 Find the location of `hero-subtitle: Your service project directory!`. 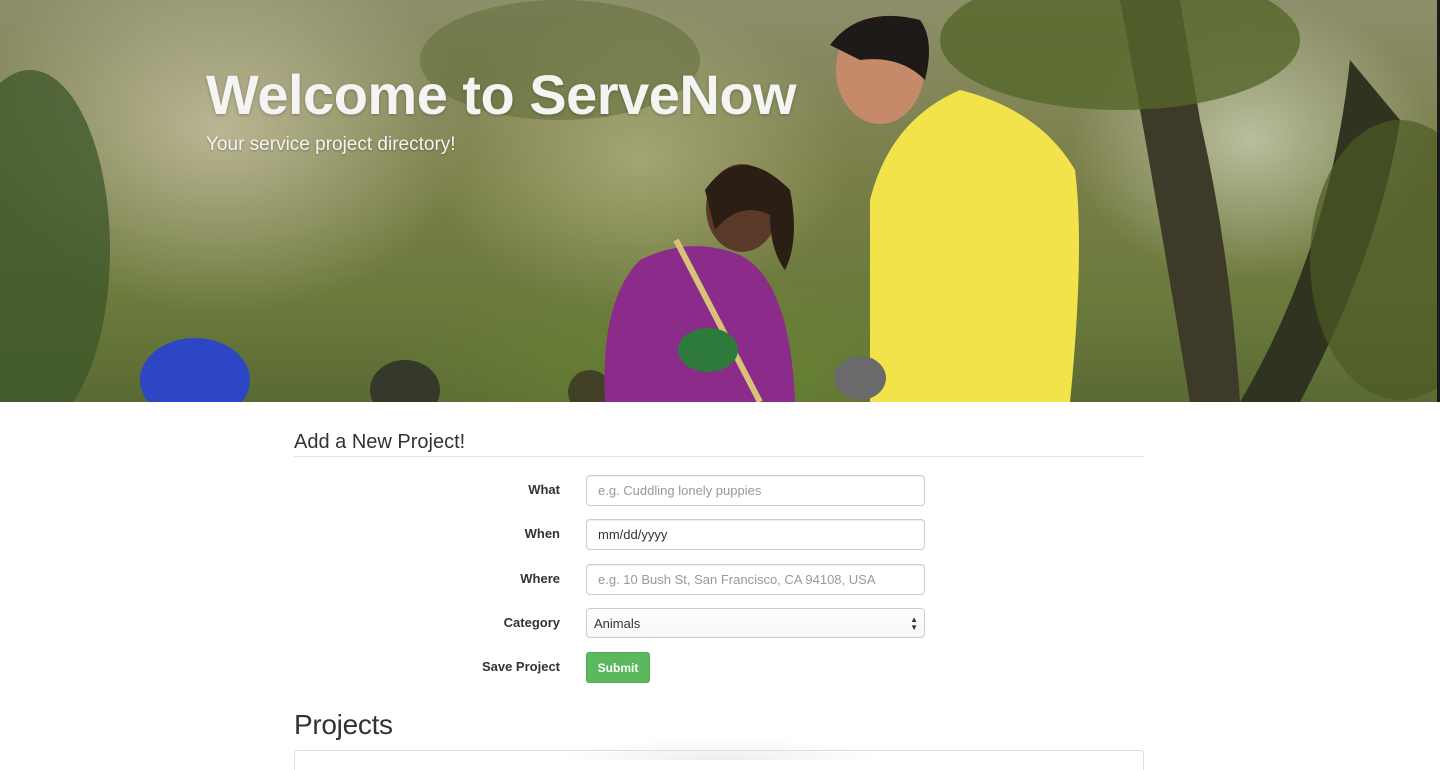

hero-subtitle: Your service project directory! is located at coordinates (331, 144).